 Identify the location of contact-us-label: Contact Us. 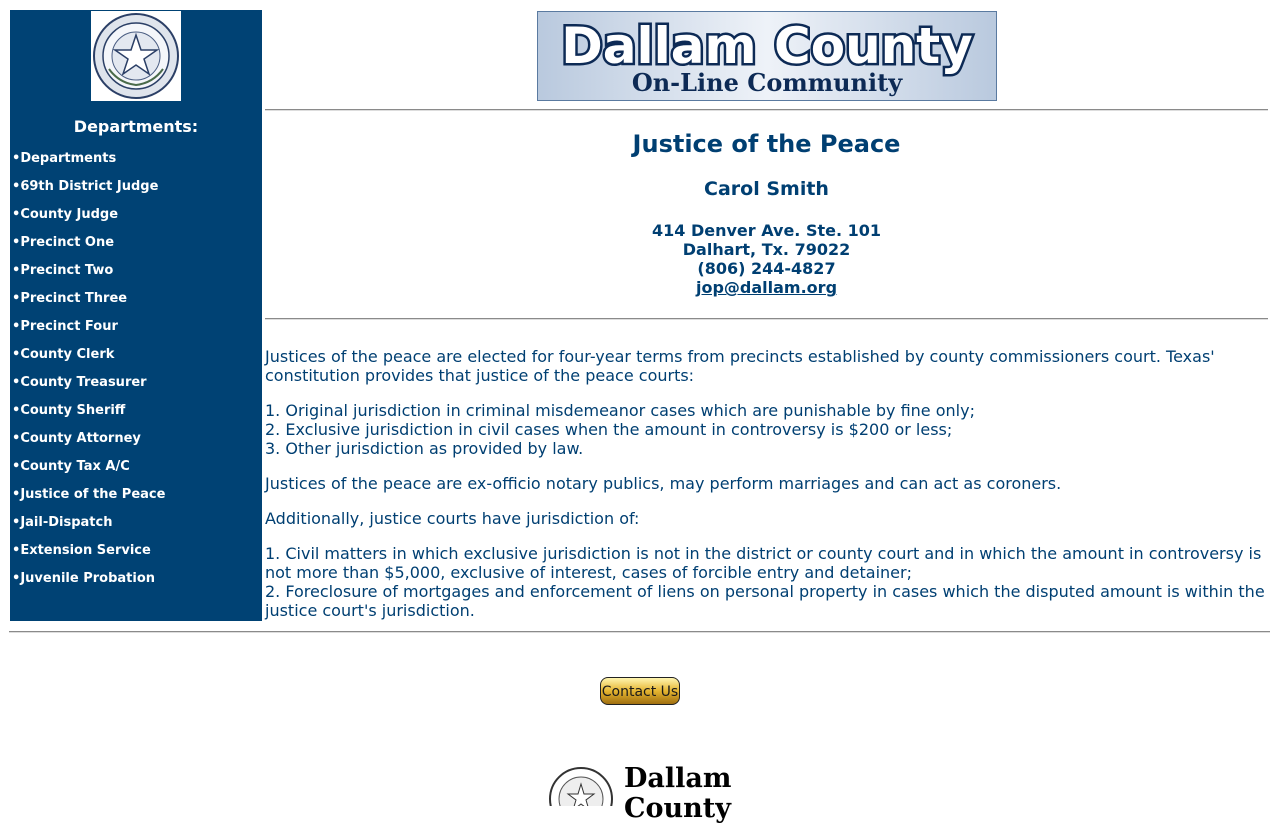
(640, 692).